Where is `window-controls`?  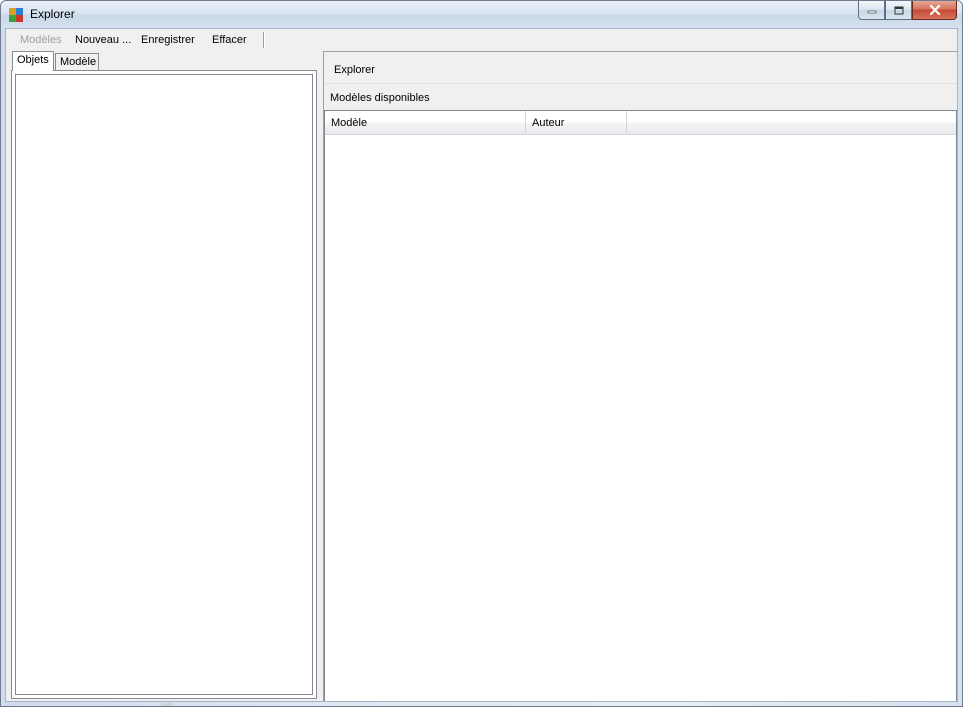
window-controls is located at coordinates (907, 10).